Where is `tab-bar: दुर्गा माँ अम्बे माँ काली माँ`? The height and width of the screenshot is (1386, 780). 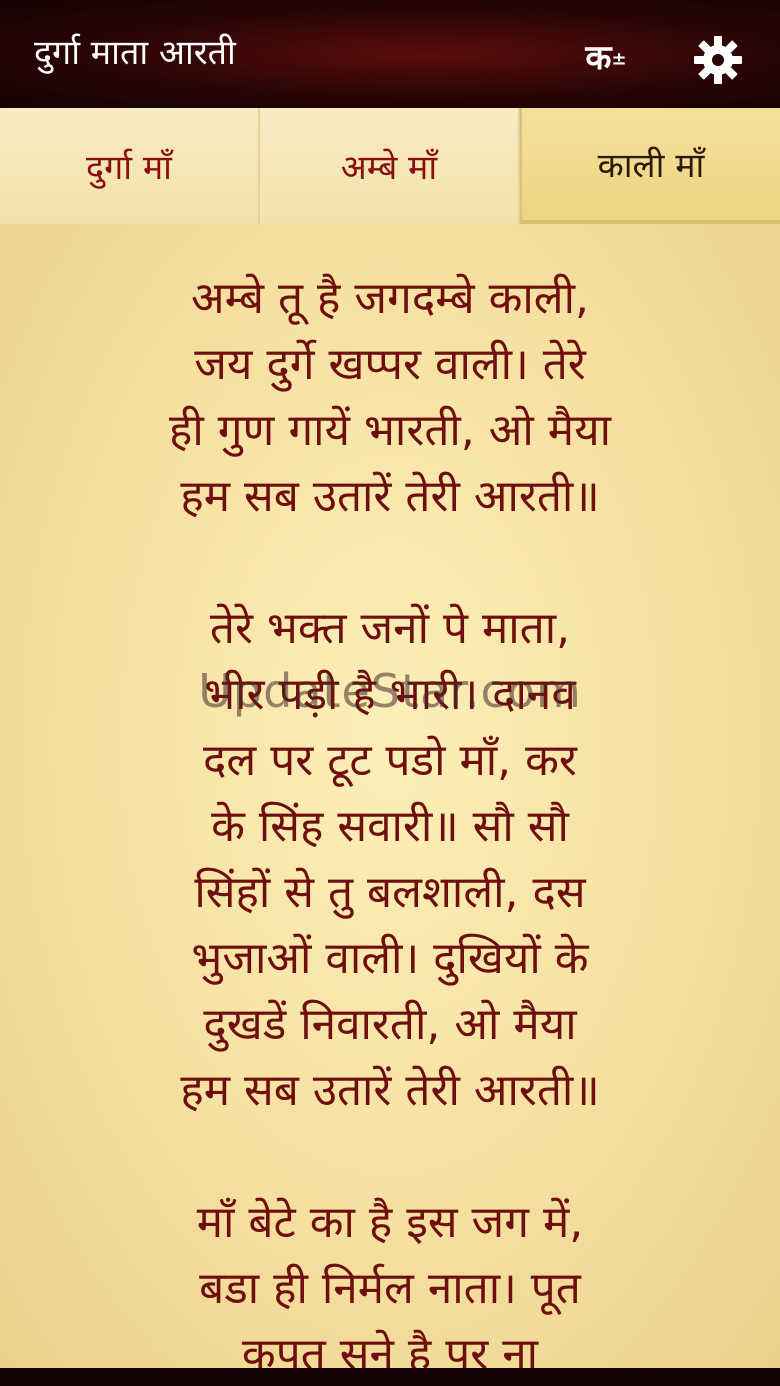
tab-bar: दुर्गा माँ अम्बे माँ काली माँ is located at coordinates (390, 166).